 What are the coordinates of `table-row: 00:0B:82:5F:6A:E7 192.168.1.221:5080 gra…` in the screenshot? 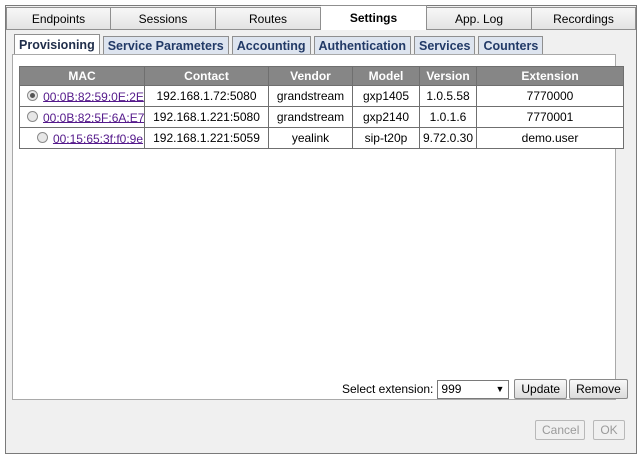 It's located at (321, 117).